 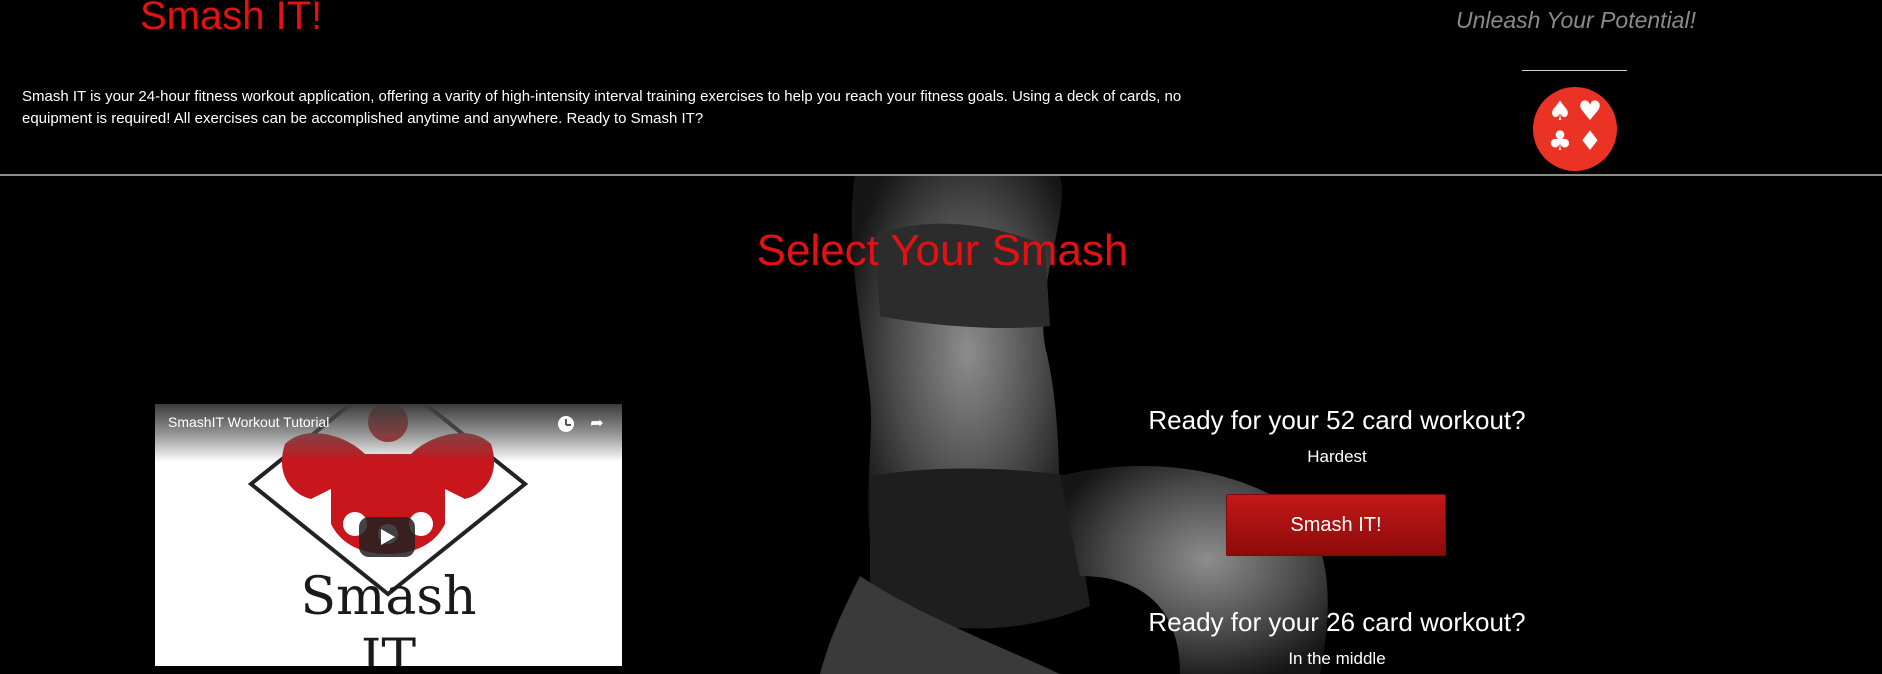 What do you see at coordinates (248, 422) in the screenshot?
I see `video-title: SmashIT Workout Tutorial` at bounding box center [248, 422].